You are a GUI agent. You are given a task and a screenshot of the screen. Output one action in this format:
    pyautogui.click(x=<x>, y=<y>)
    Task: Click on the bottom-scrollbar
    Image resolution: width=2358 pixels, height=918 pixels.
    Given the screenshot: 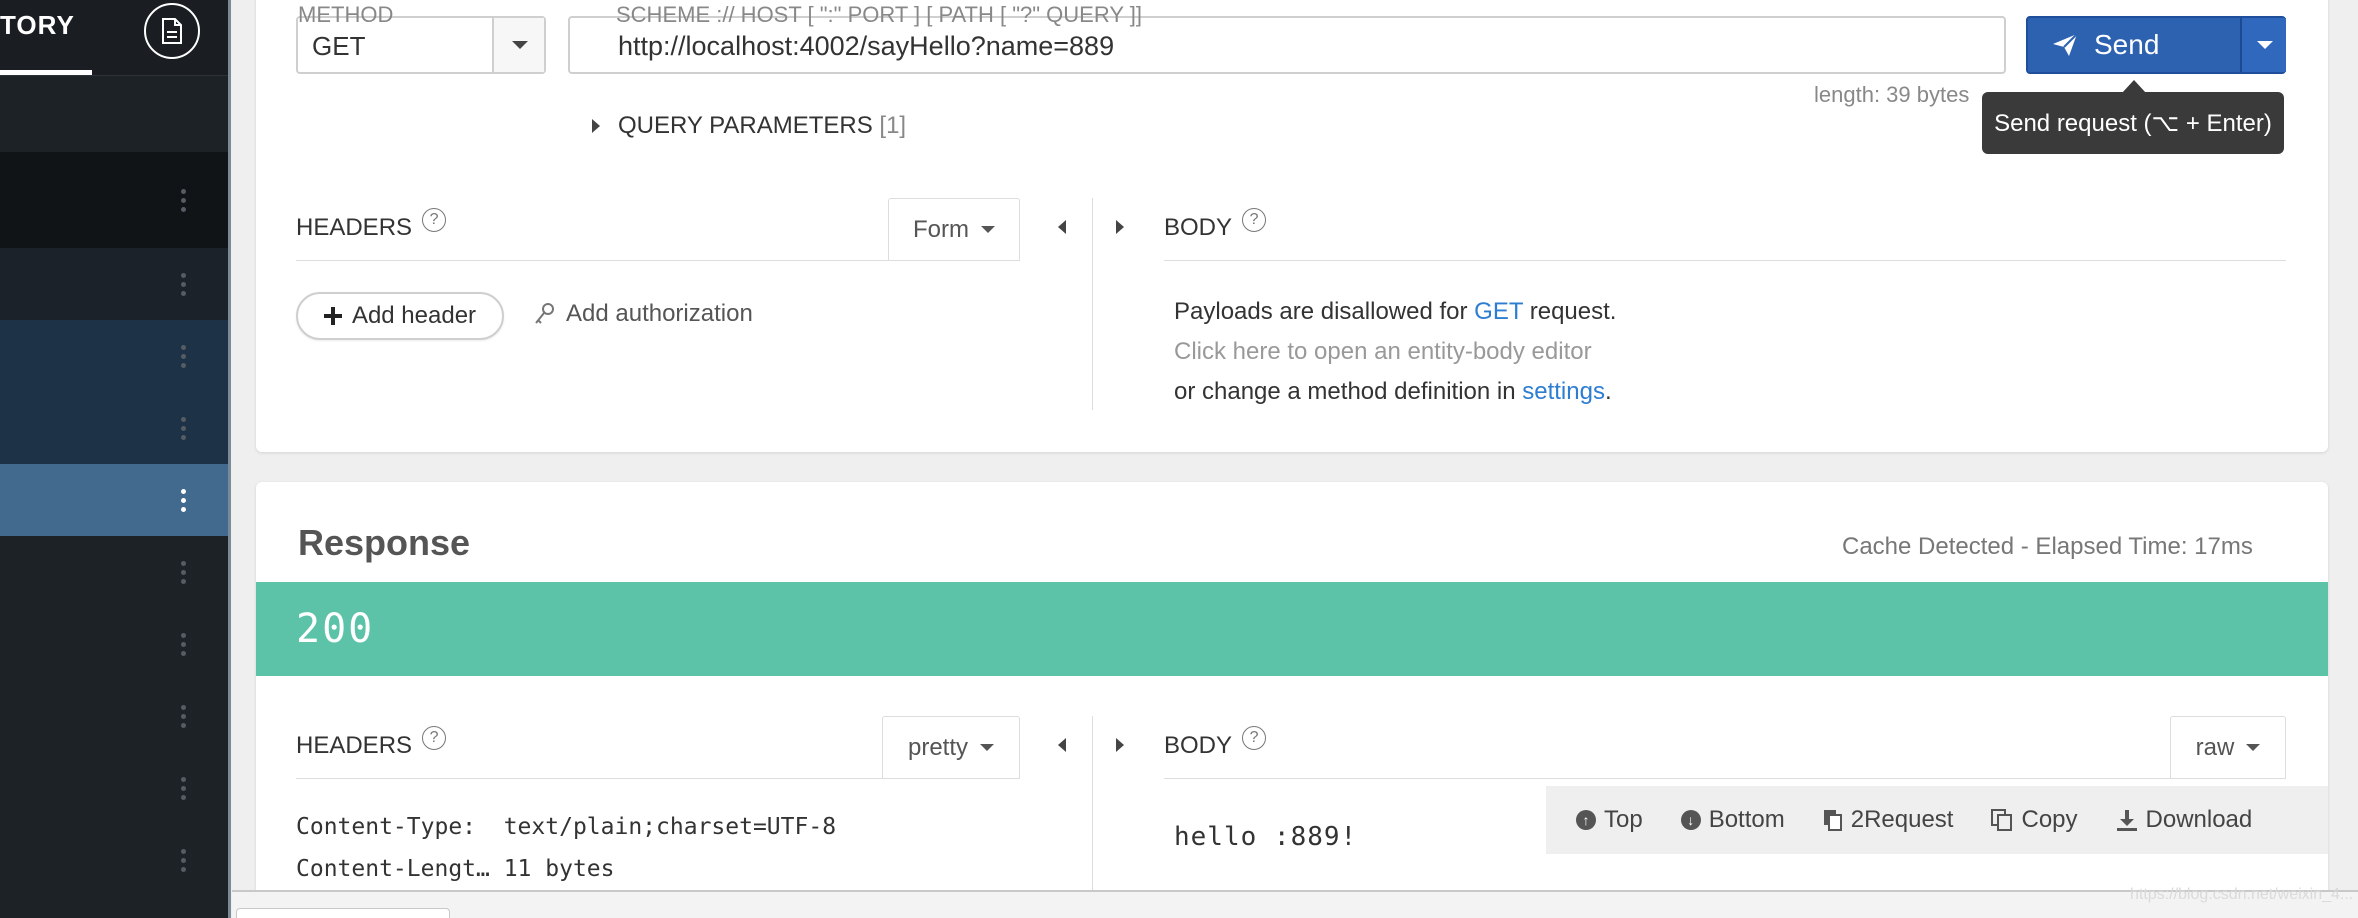 What is the action you would take?
    pyautogui.click(x=1295, y=904)
    